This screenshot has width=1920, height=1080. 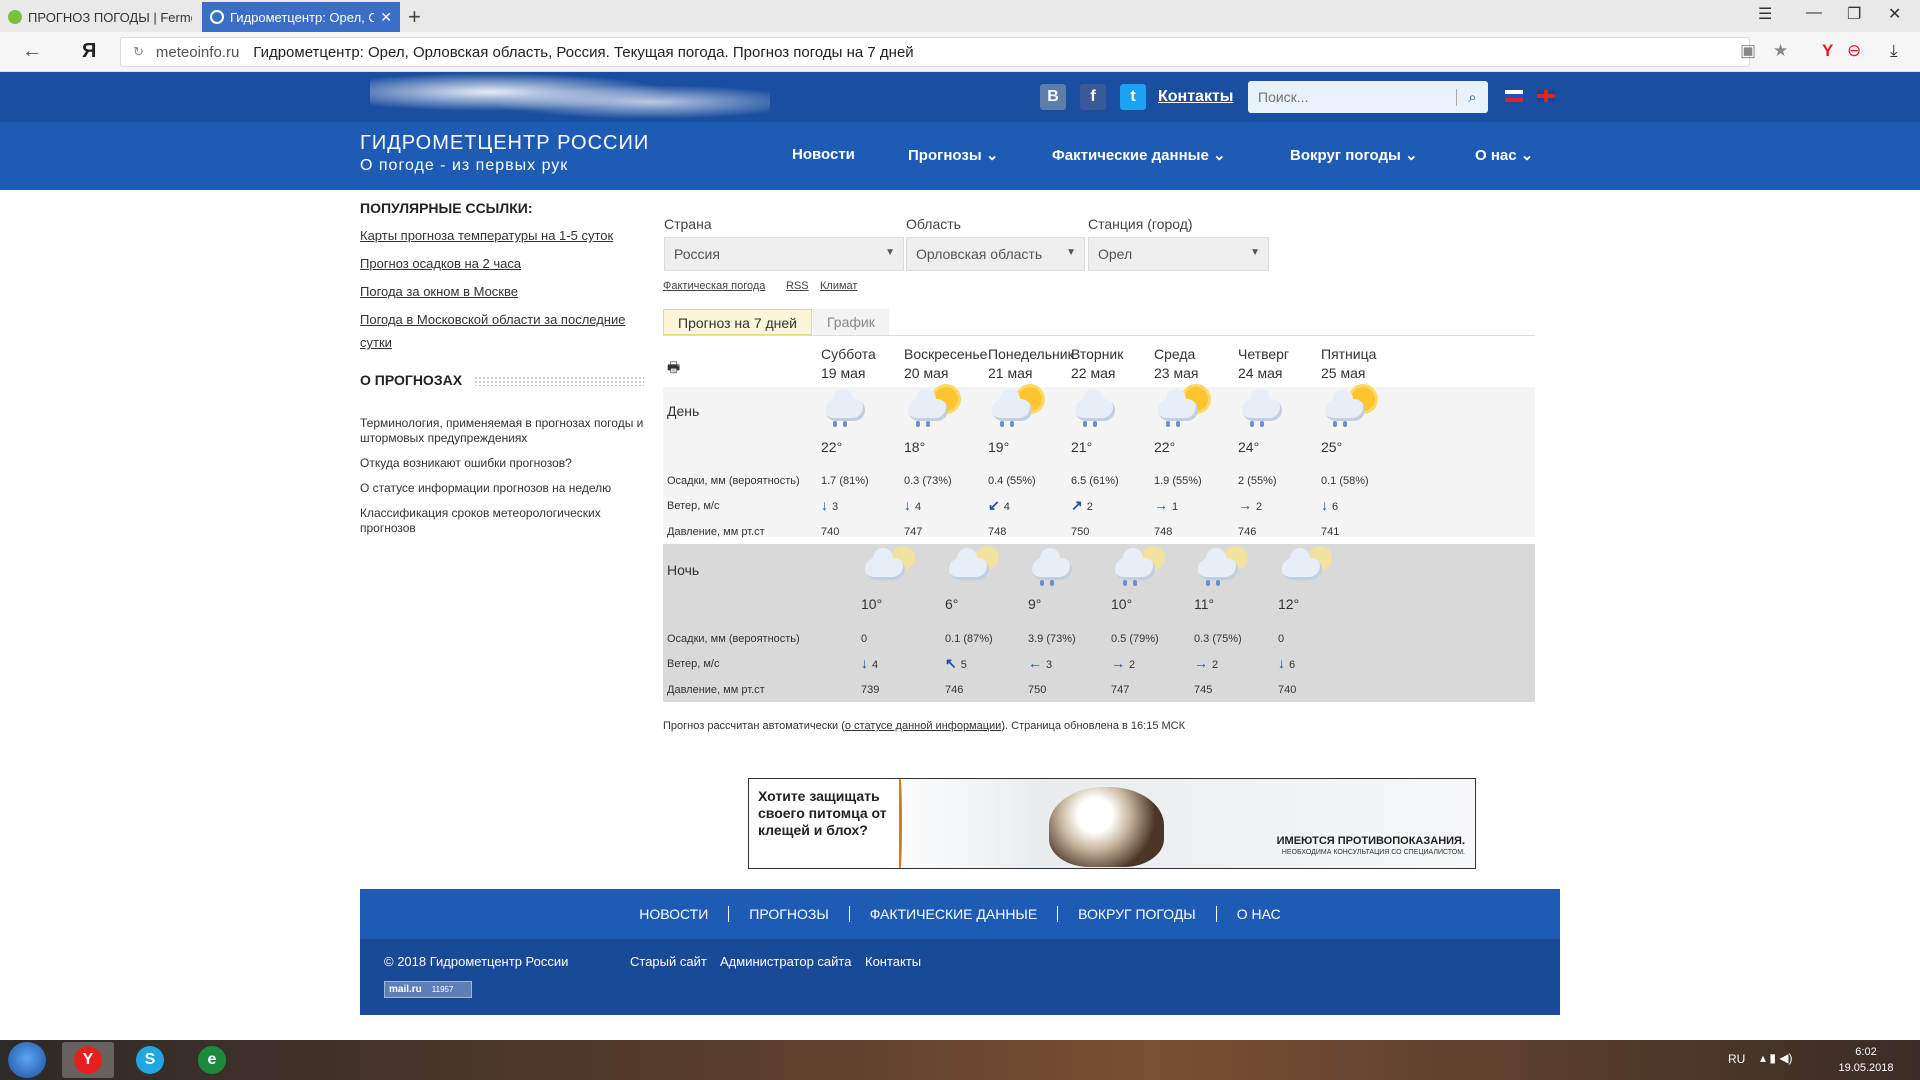 What do you see at coordinates (1137, 914) in the screenshot?
I see `footer-nav-around-weather: ВОКРУГ ПОГОДЫ` at bounding box center [1137, 914].